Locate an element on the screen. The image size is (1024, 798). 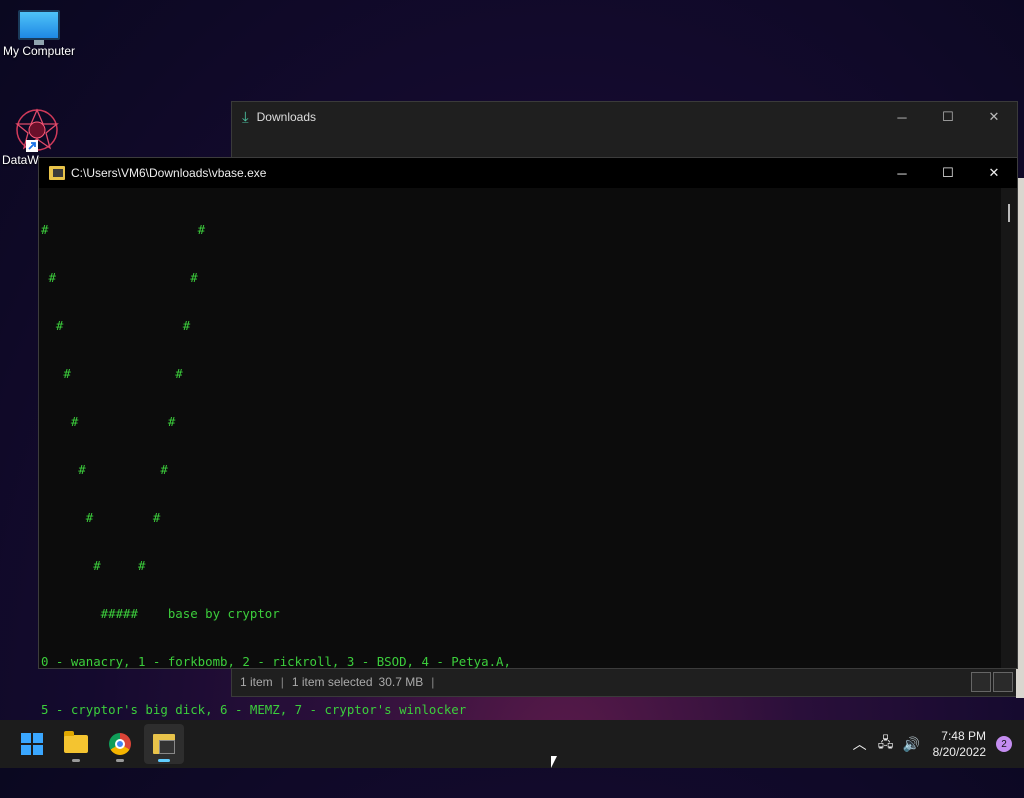
terminal-line: ##### base by cryptor is located at coordinates (160, 613).